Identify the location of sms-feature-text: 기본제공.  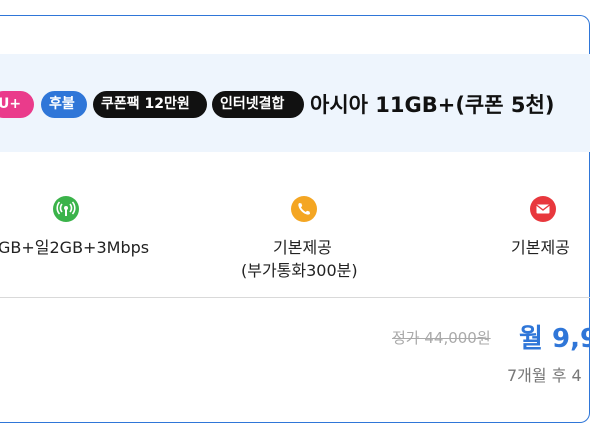
(540, 247).